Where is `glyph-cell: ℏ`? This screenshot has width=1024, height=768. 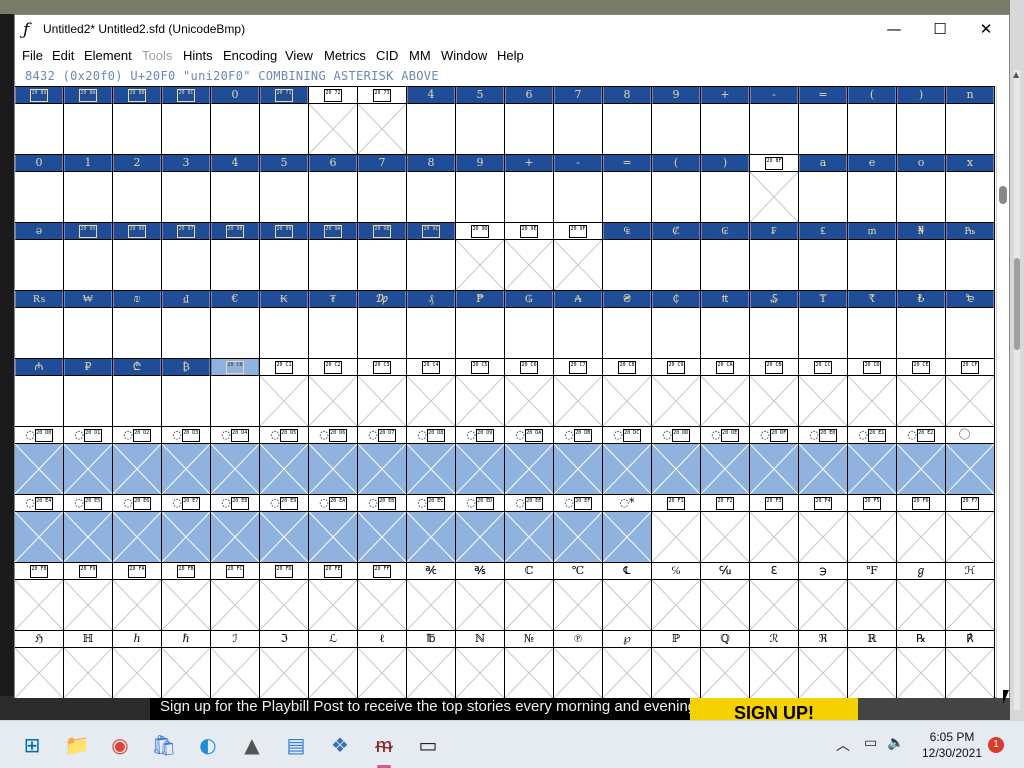
glyph-cell: ℏ is located at coordinates (186, 664).